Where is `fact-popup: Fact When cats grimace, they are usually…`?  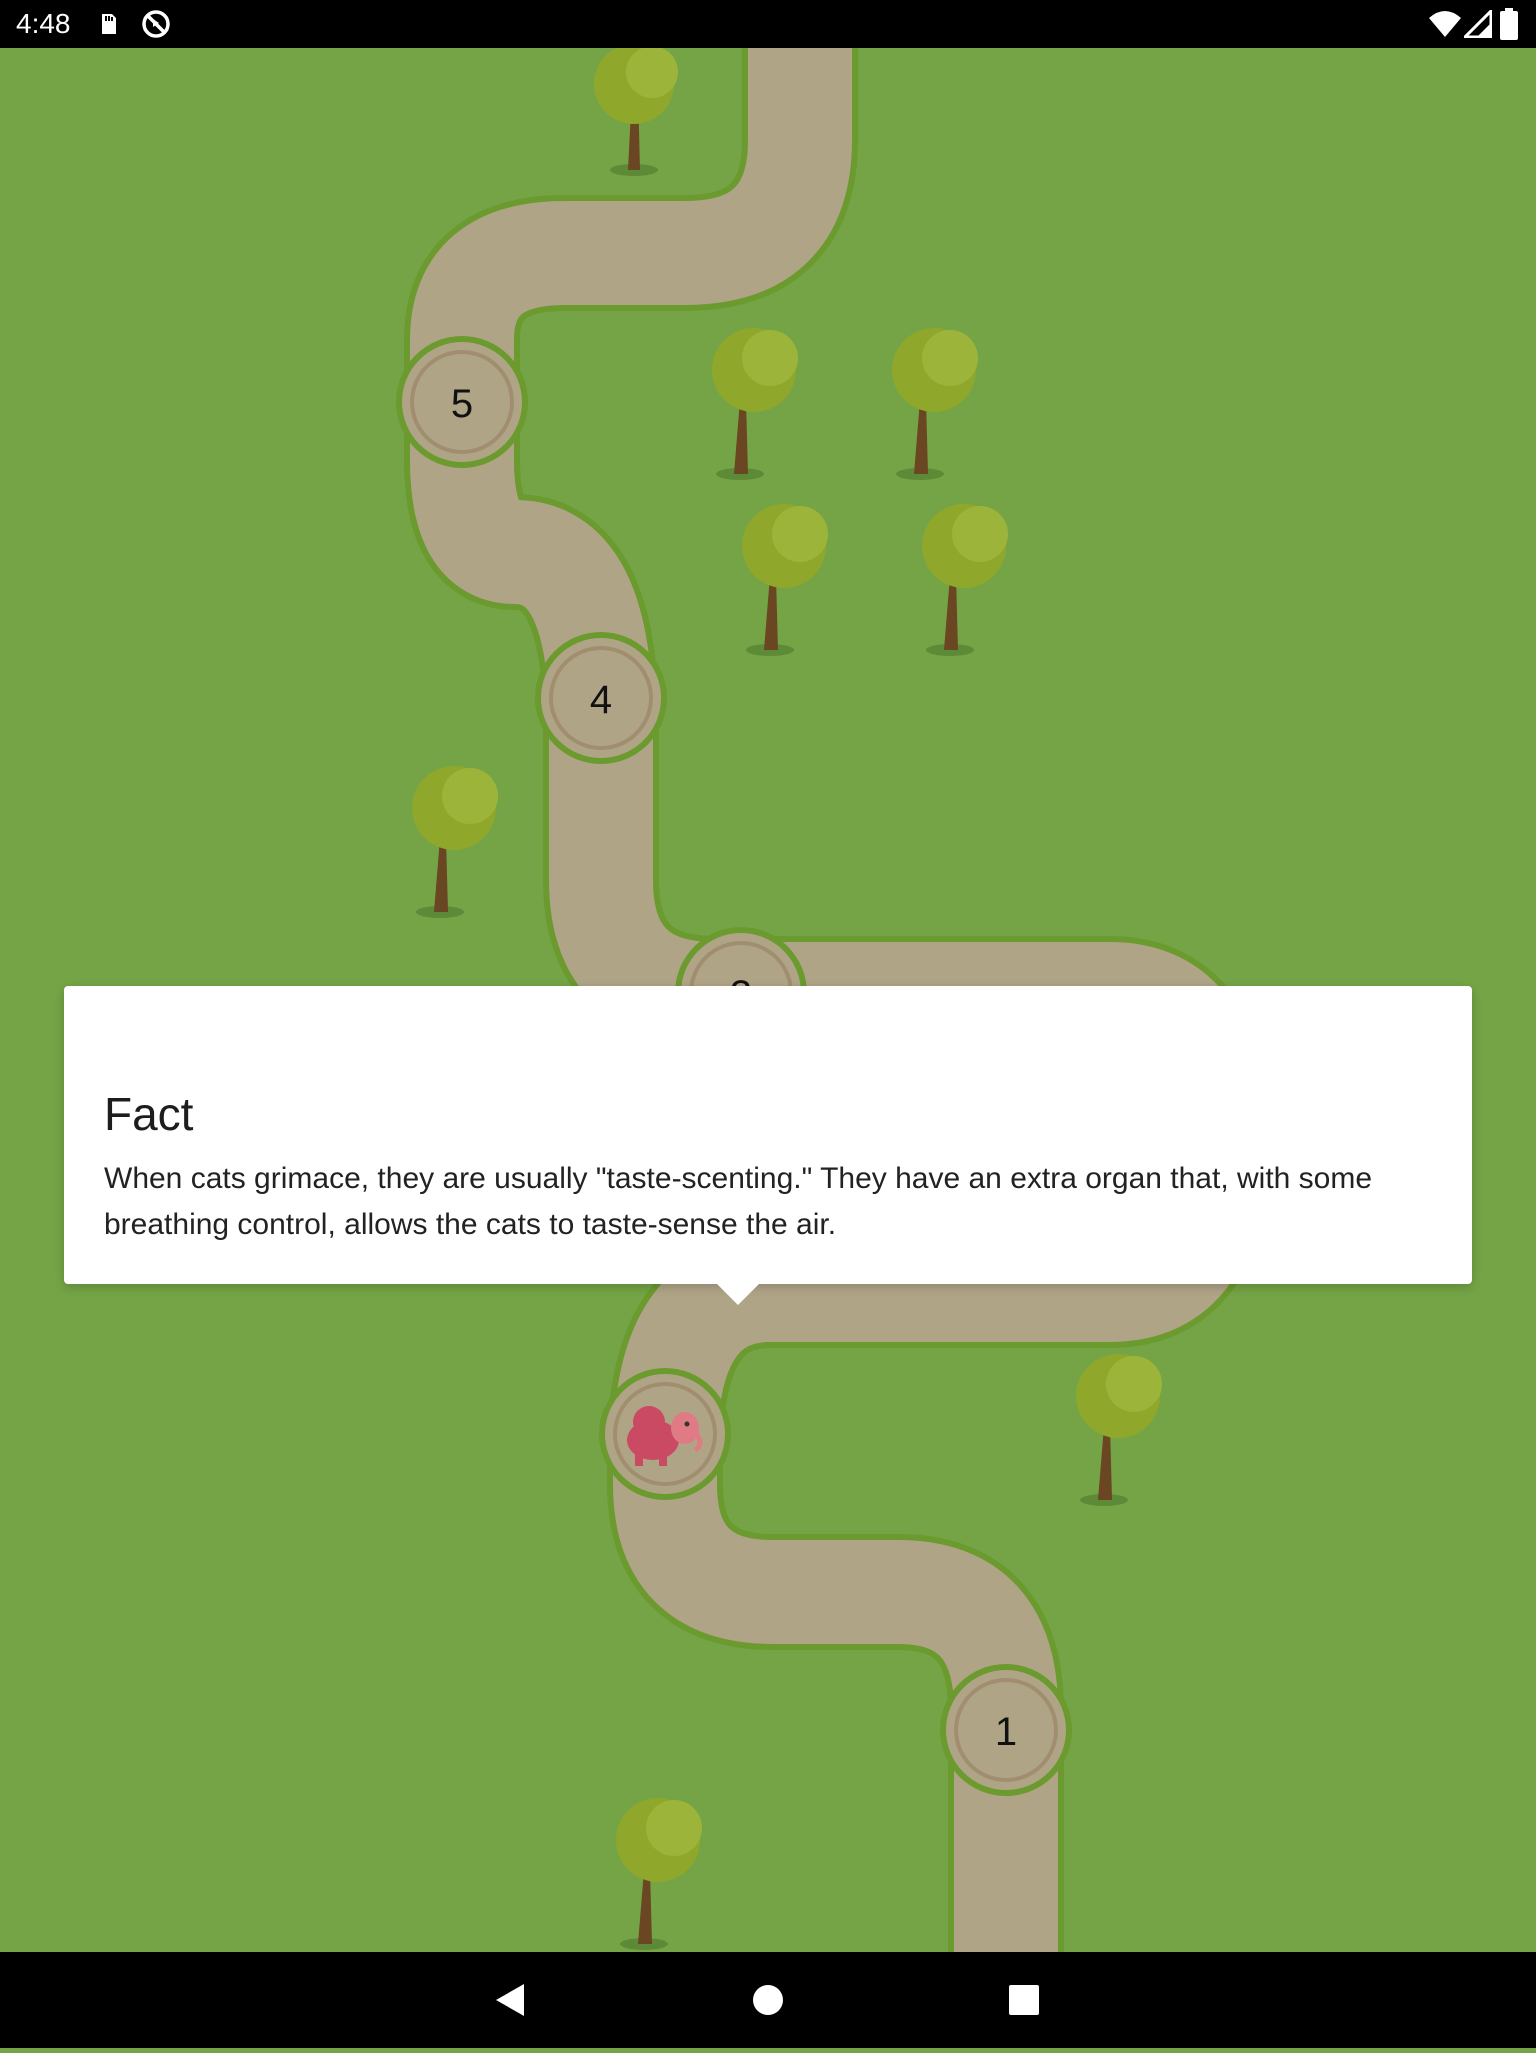
fact-popup: Fact When cats grimace, they are usually… is located at coordinates (768, 1145).